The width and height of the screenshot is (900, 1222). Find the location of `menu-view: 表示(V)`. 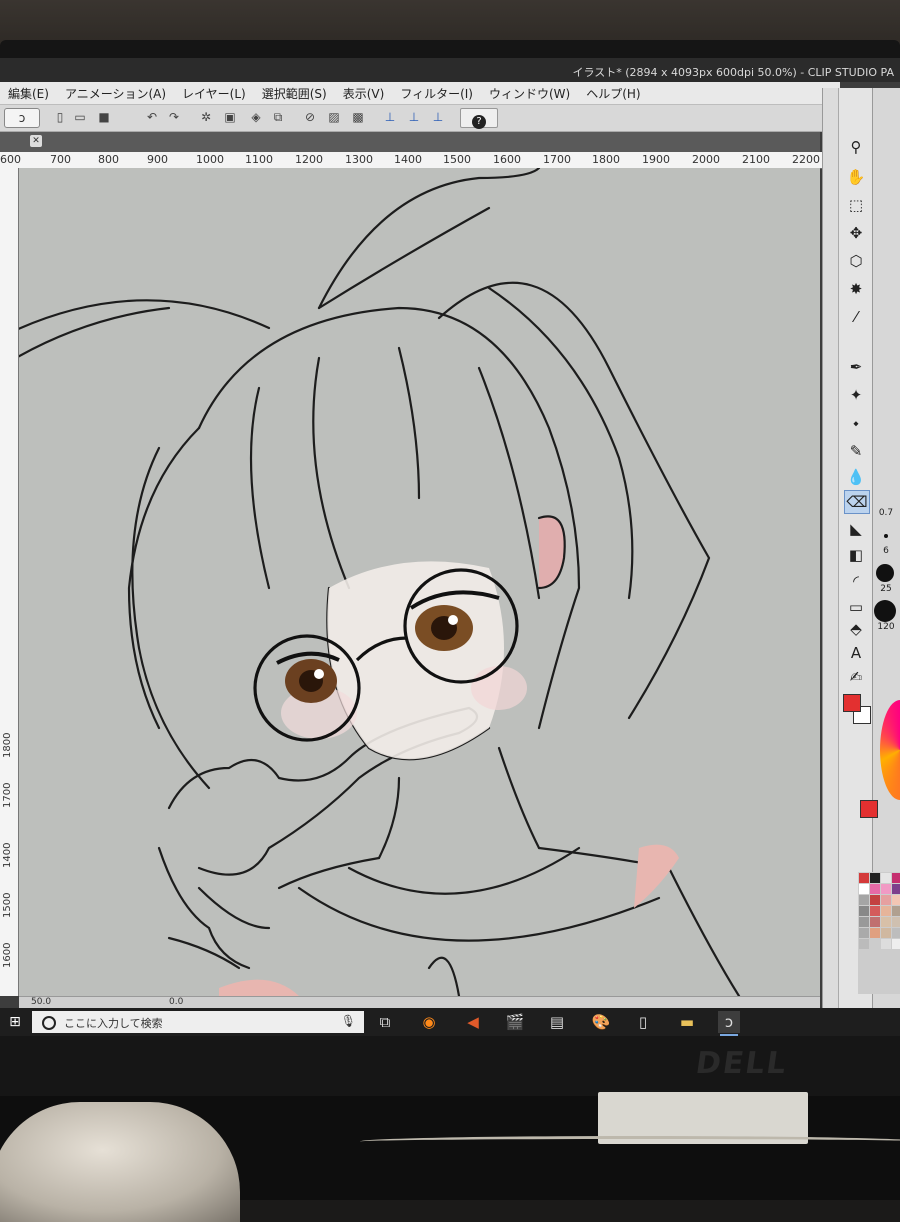

menu-view: 表示(V) is located at coordinates (364, 93).